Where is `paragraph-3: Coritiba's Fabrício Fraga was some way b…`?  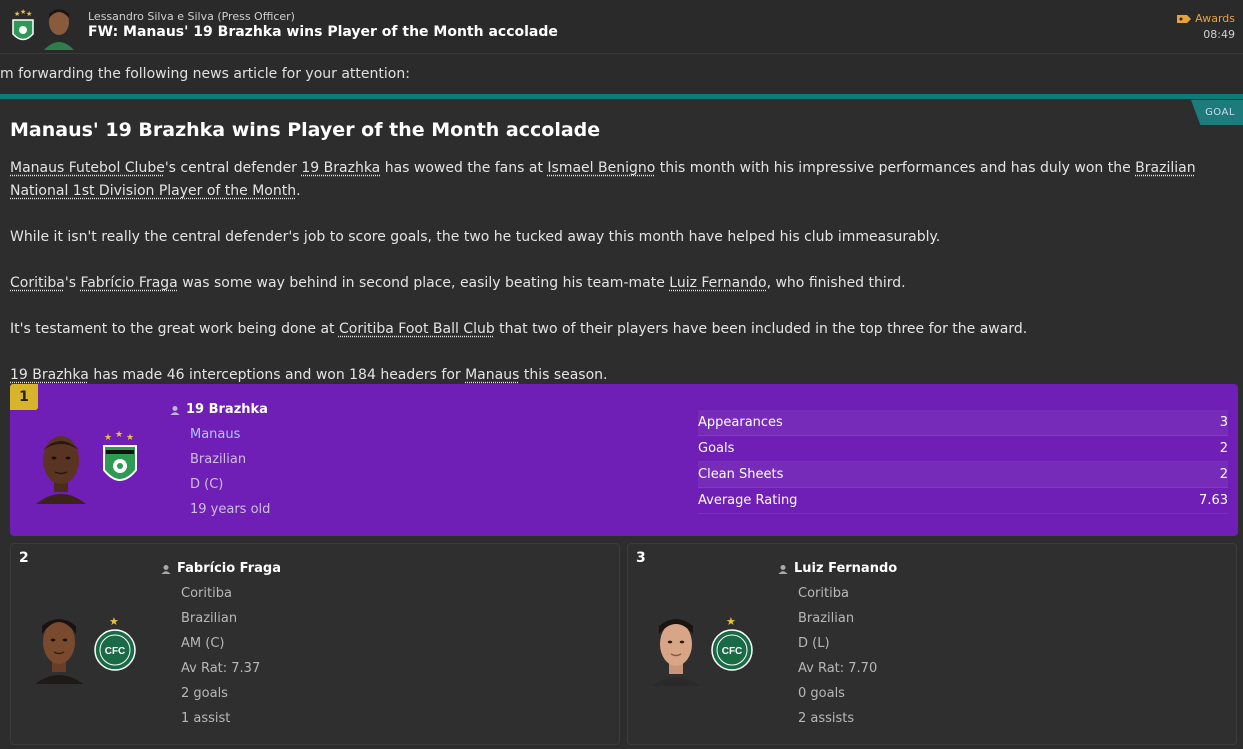 paragraph-3: Coritiba's Fabrício Fraga was some way b… is located at coordinates (624, 283).